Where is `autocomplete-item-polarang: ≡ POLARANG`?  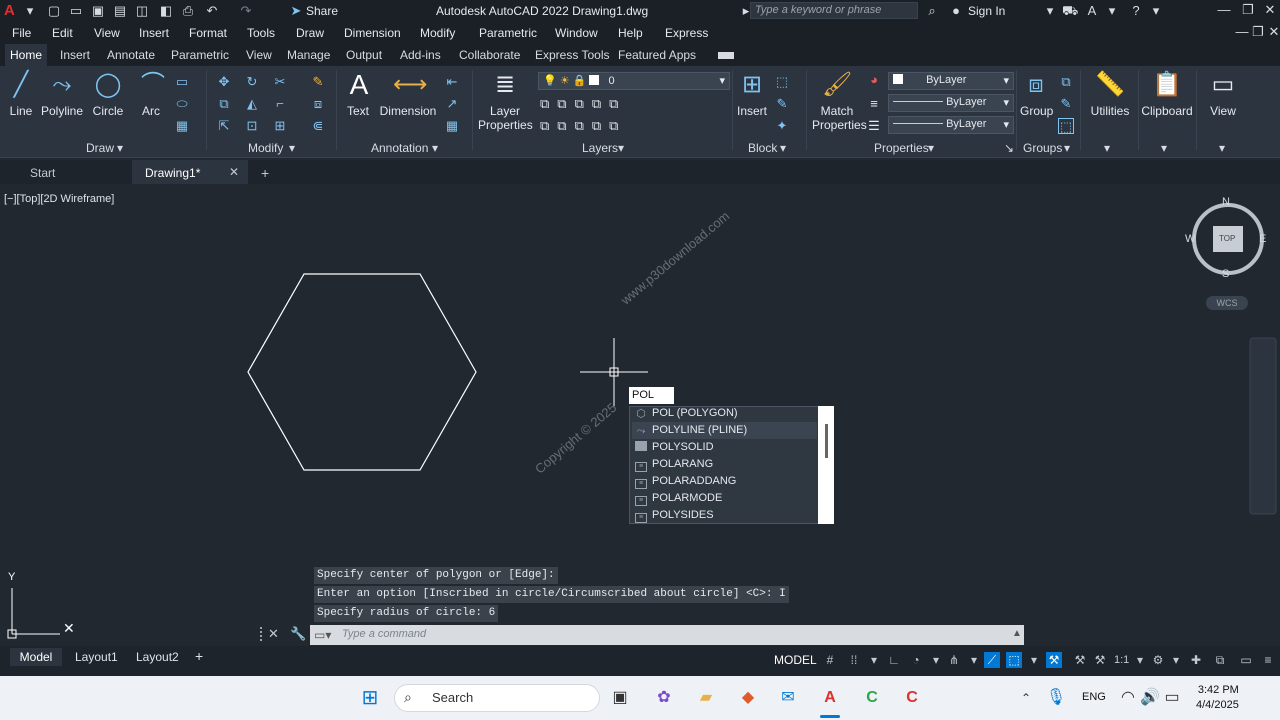 autocomplete-item-polarang: ≡ POLARANG is located at coordinates (724, 464).